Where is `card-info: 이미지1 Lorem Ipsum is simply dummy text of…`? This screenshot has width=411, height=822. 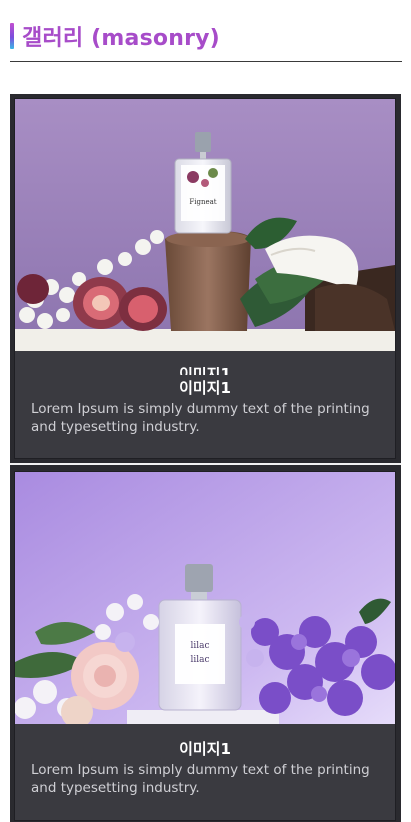 card-info: 이미지1 Lorem Ipsum is simply dummy text of… is located at coordinates (205, 772).